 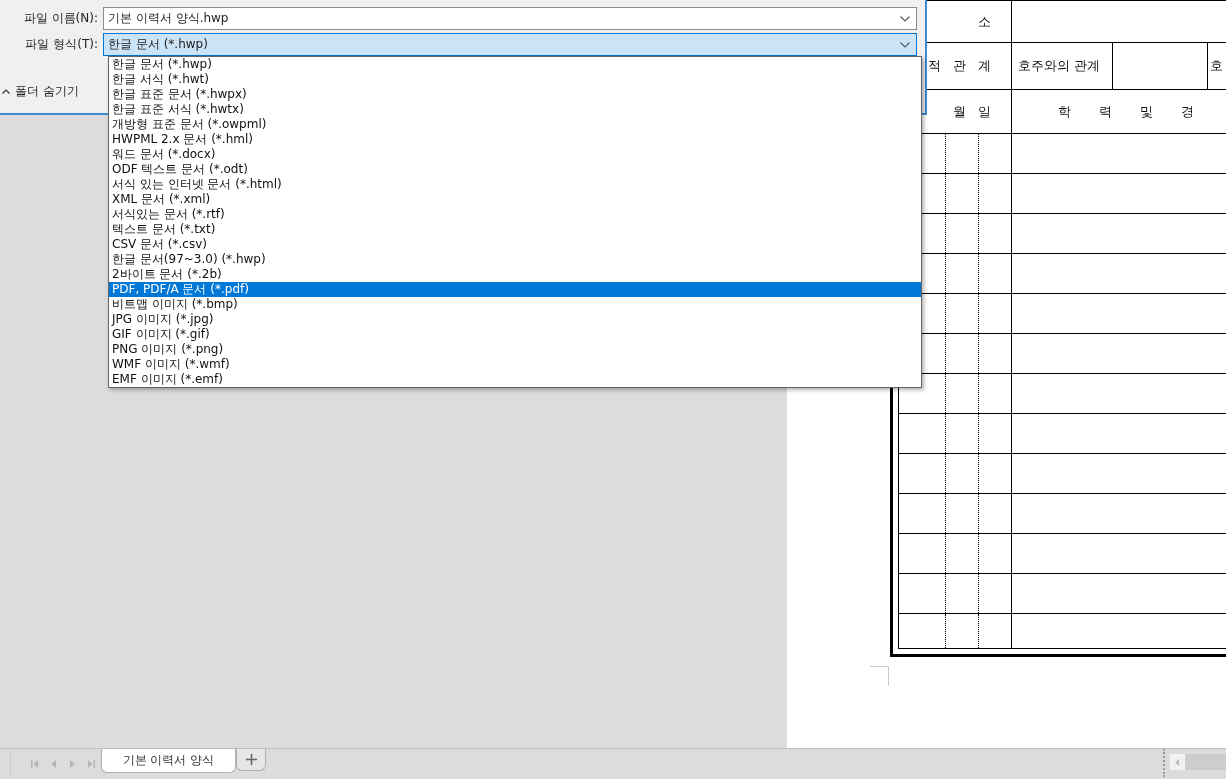 What do you see at coordinates (879, 676) in the screenshot?
I see `page-corner-mark` at bounding box center [879, 676].